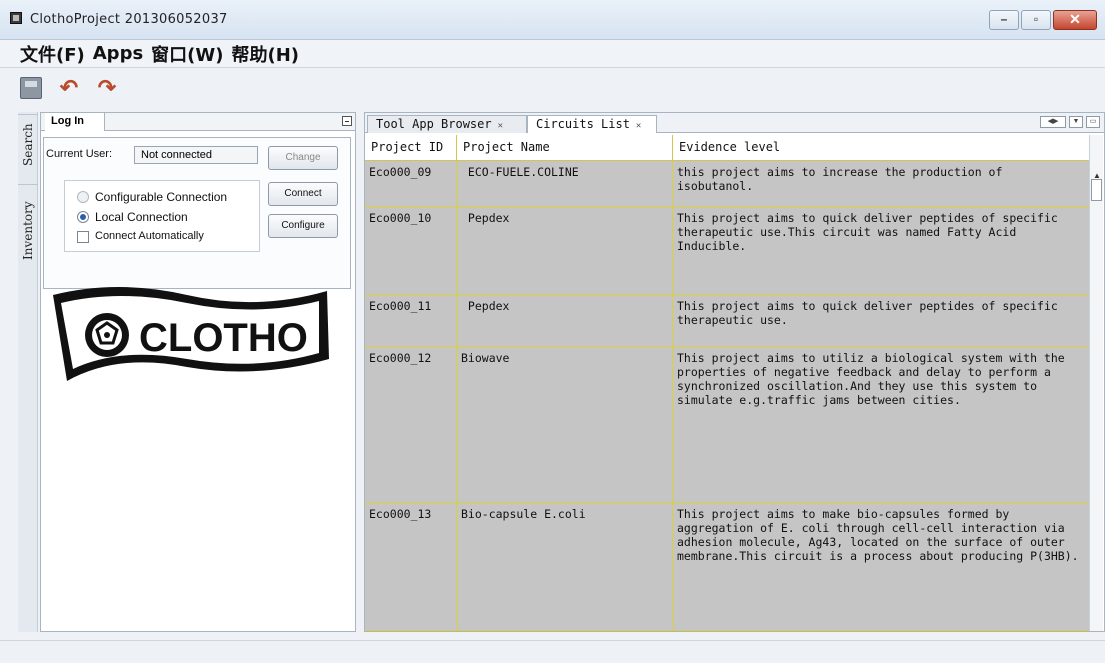  Describe the element at coordinates (16, 18) in the screenshot. I see `app-icon` at that location.